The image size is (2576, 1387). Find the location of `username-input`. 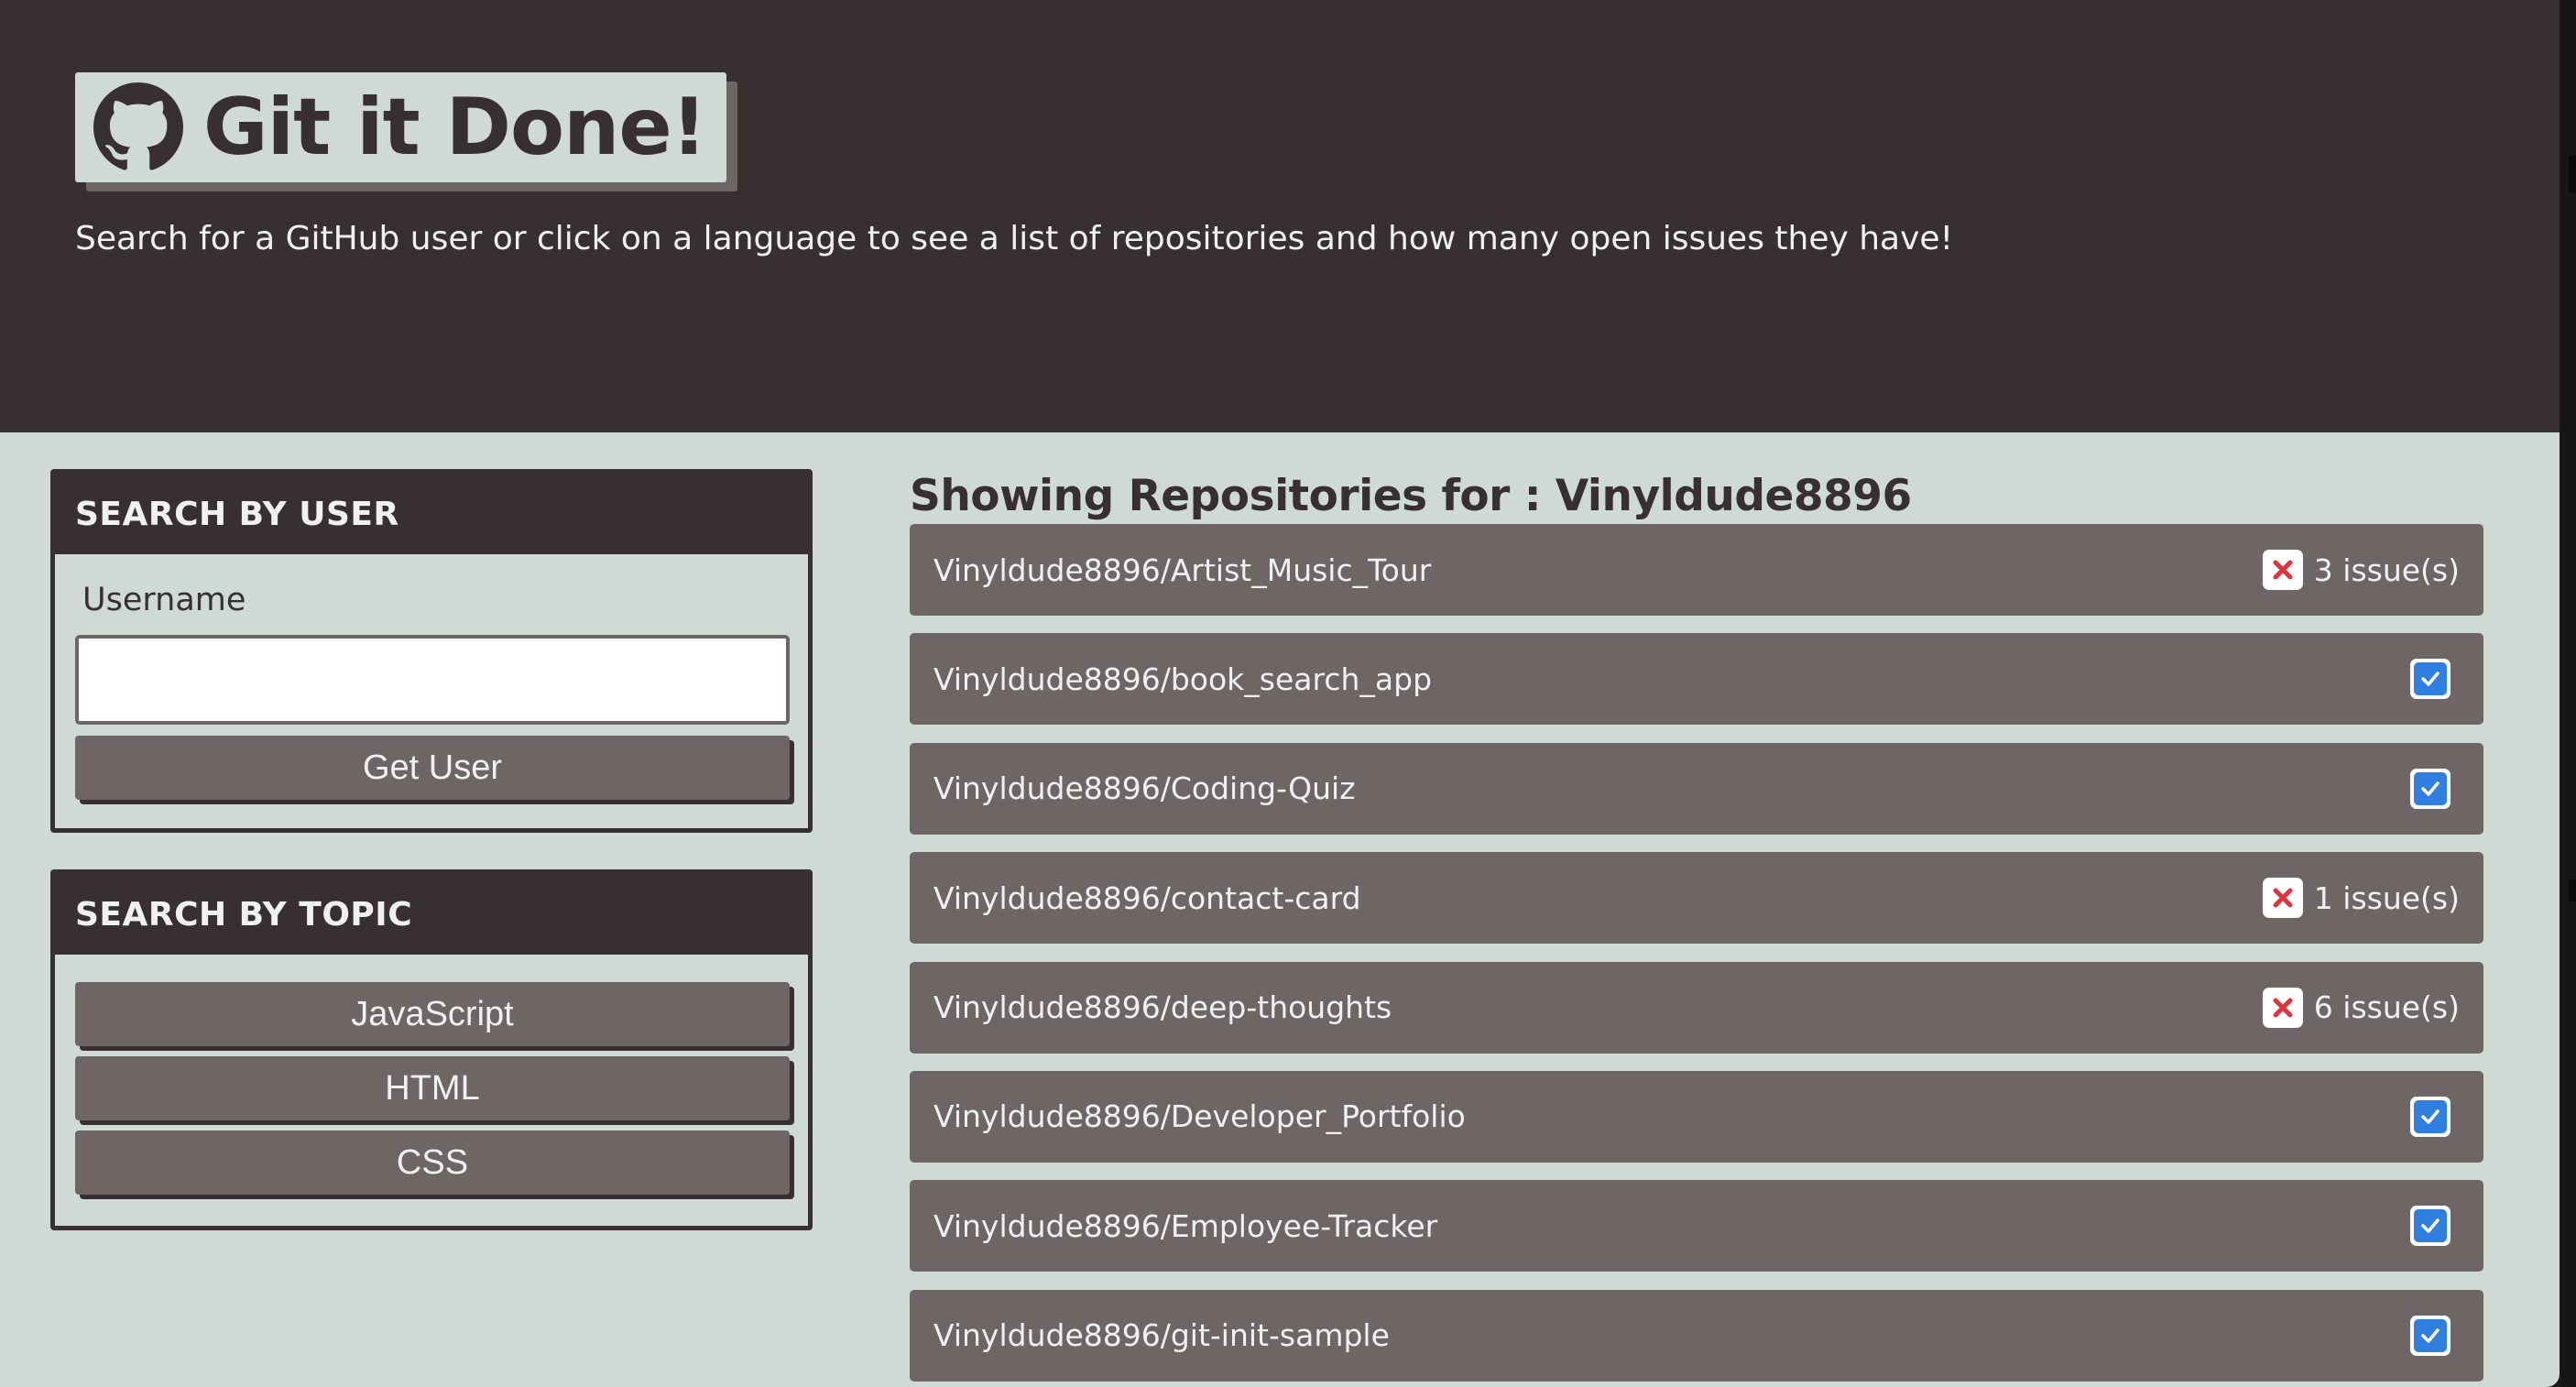

username-input is located at coordinates (433, 680).